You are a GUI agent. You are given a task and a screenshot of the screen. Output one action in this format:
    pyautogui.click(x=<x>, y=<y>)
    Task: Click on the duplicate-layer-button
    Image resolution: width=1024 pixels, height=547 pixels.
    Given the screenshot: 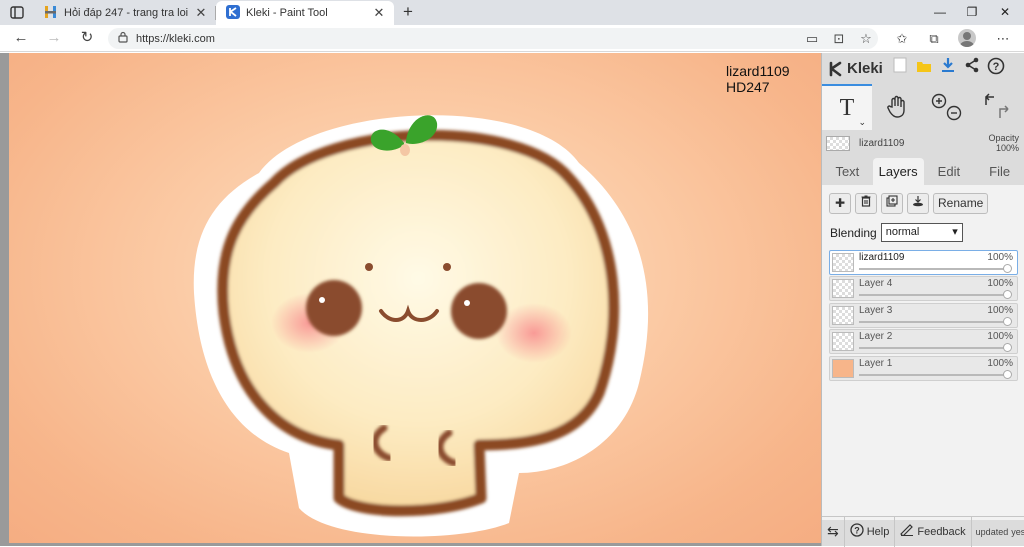 What is the action you would take?
    pyautogui.click(x=892, y=203)
    